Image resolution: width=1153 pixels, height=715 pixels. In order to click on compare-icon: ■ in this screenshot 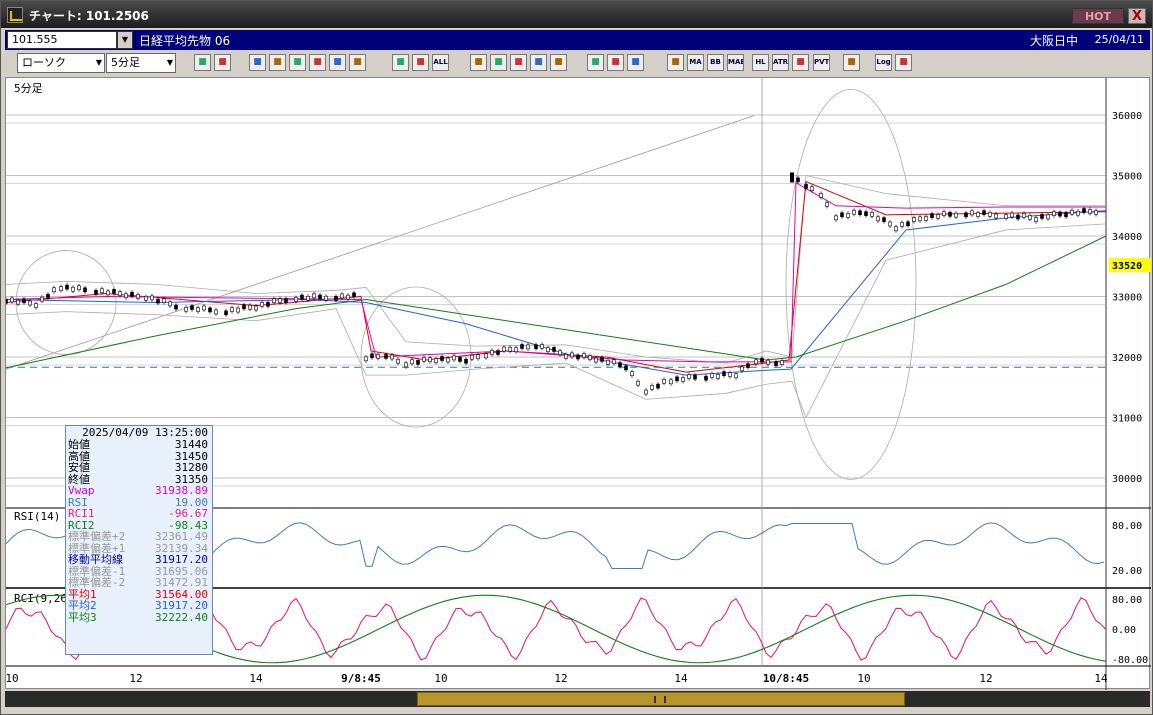, I will do `click(538, 62)`.